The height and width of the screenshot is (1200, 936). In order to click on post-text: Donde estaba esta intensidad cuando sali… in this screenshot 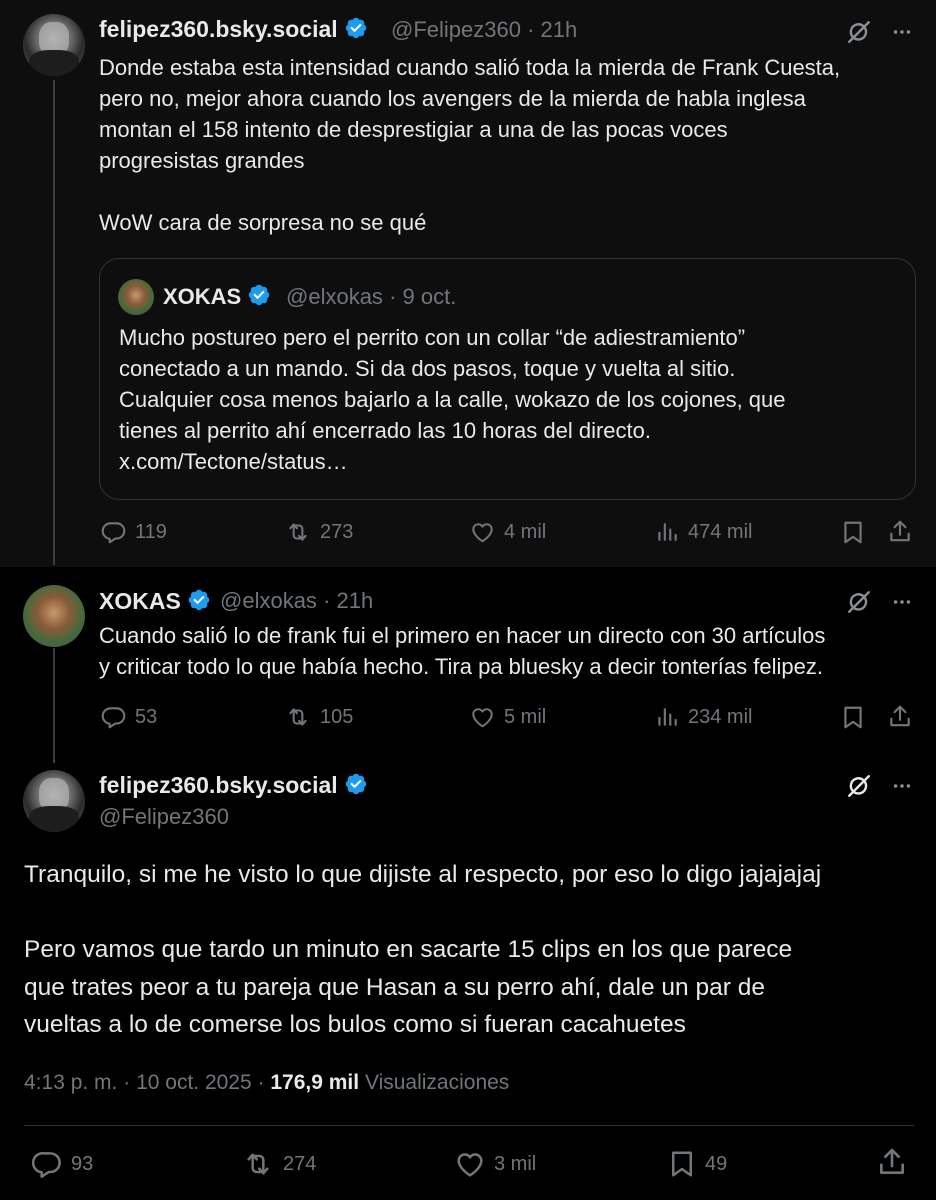, I will do `click(470, 145)`.